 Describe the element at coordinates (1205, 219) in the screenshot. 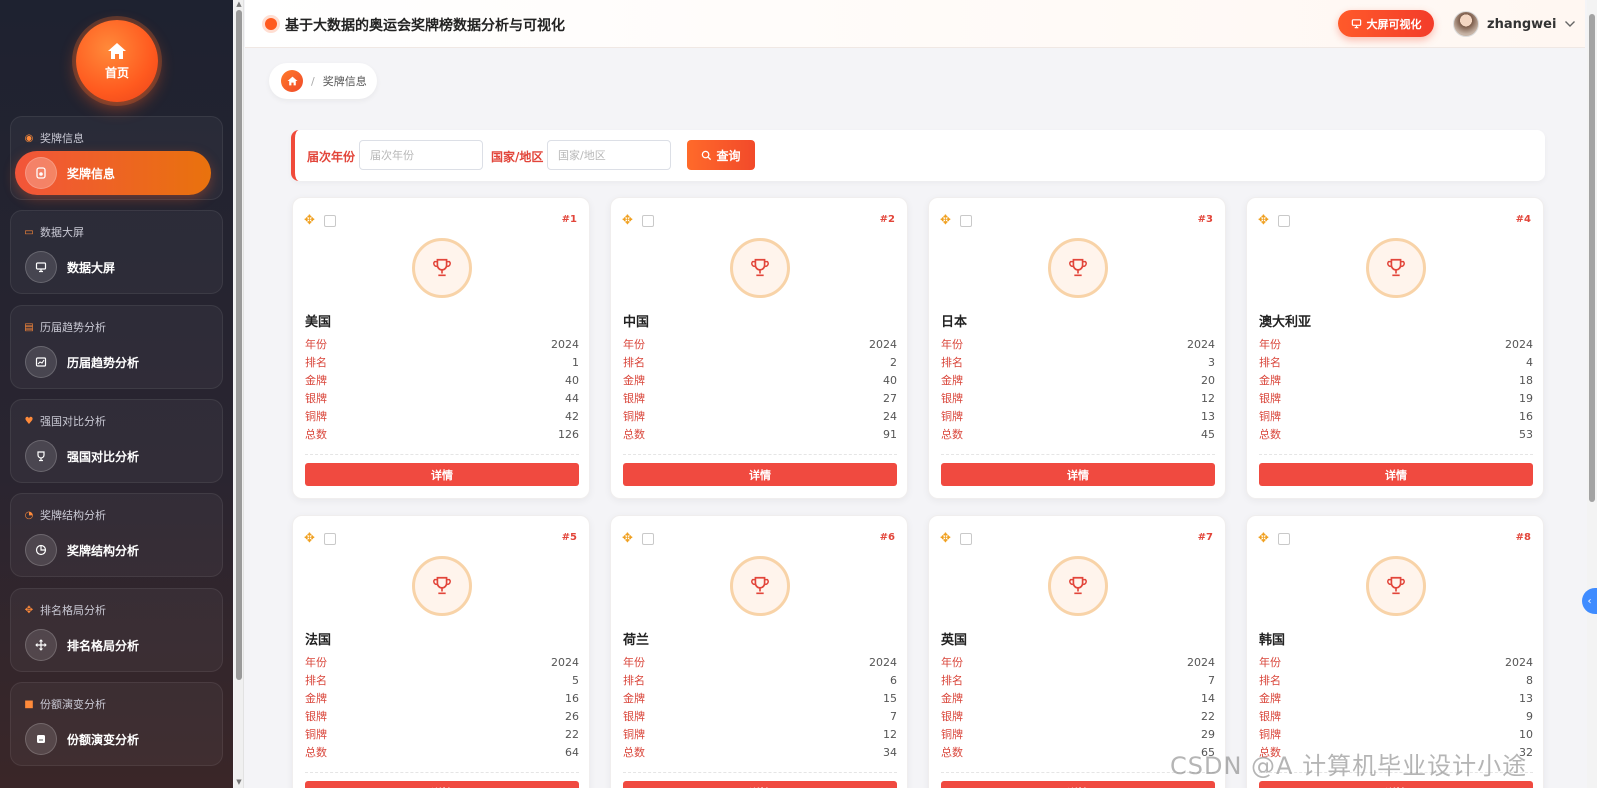

I see `rank-tag: #3` at that location.